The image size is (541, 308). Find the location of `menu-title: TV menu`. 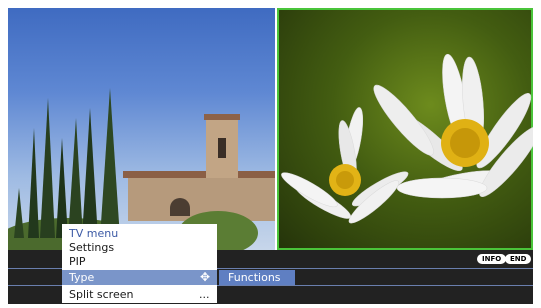

menu-title: TV menu is located at coordinates (94, 233).